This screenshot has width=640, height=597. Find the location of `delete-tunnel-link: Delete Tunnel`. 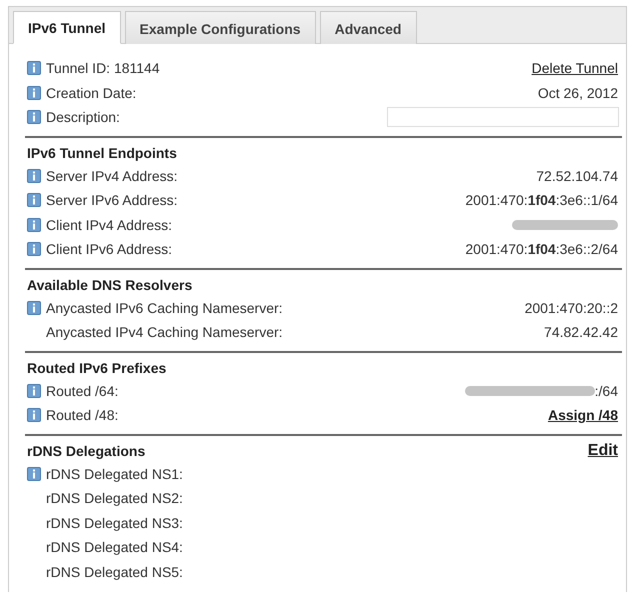

delete-tunnel-link: Delete Tunnel is located at coordinates (575, 68).